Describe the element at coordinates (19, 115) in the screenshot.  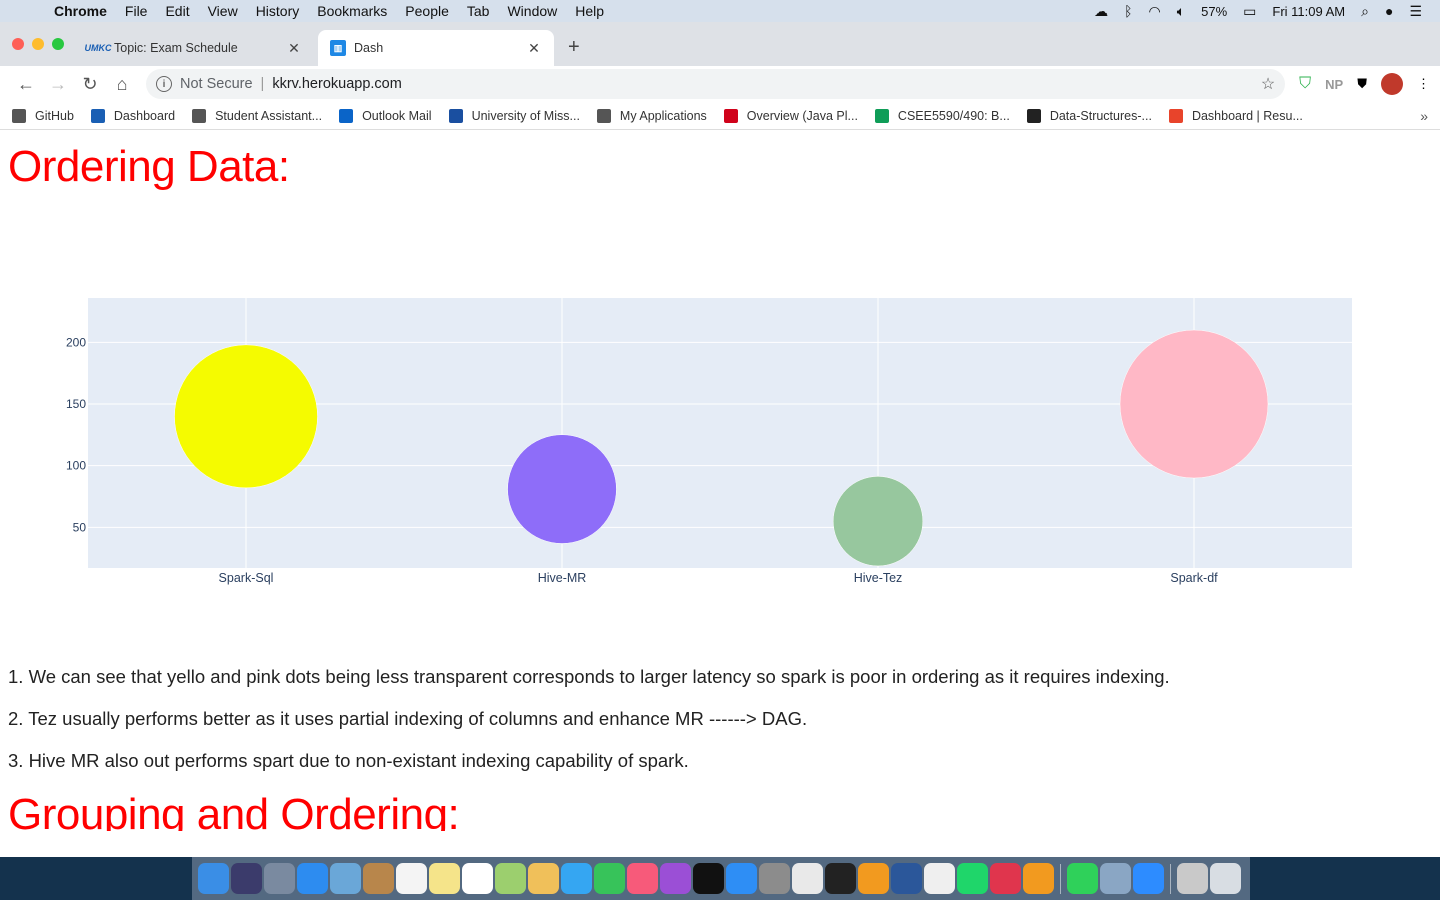
I see `github-icon` at that location.